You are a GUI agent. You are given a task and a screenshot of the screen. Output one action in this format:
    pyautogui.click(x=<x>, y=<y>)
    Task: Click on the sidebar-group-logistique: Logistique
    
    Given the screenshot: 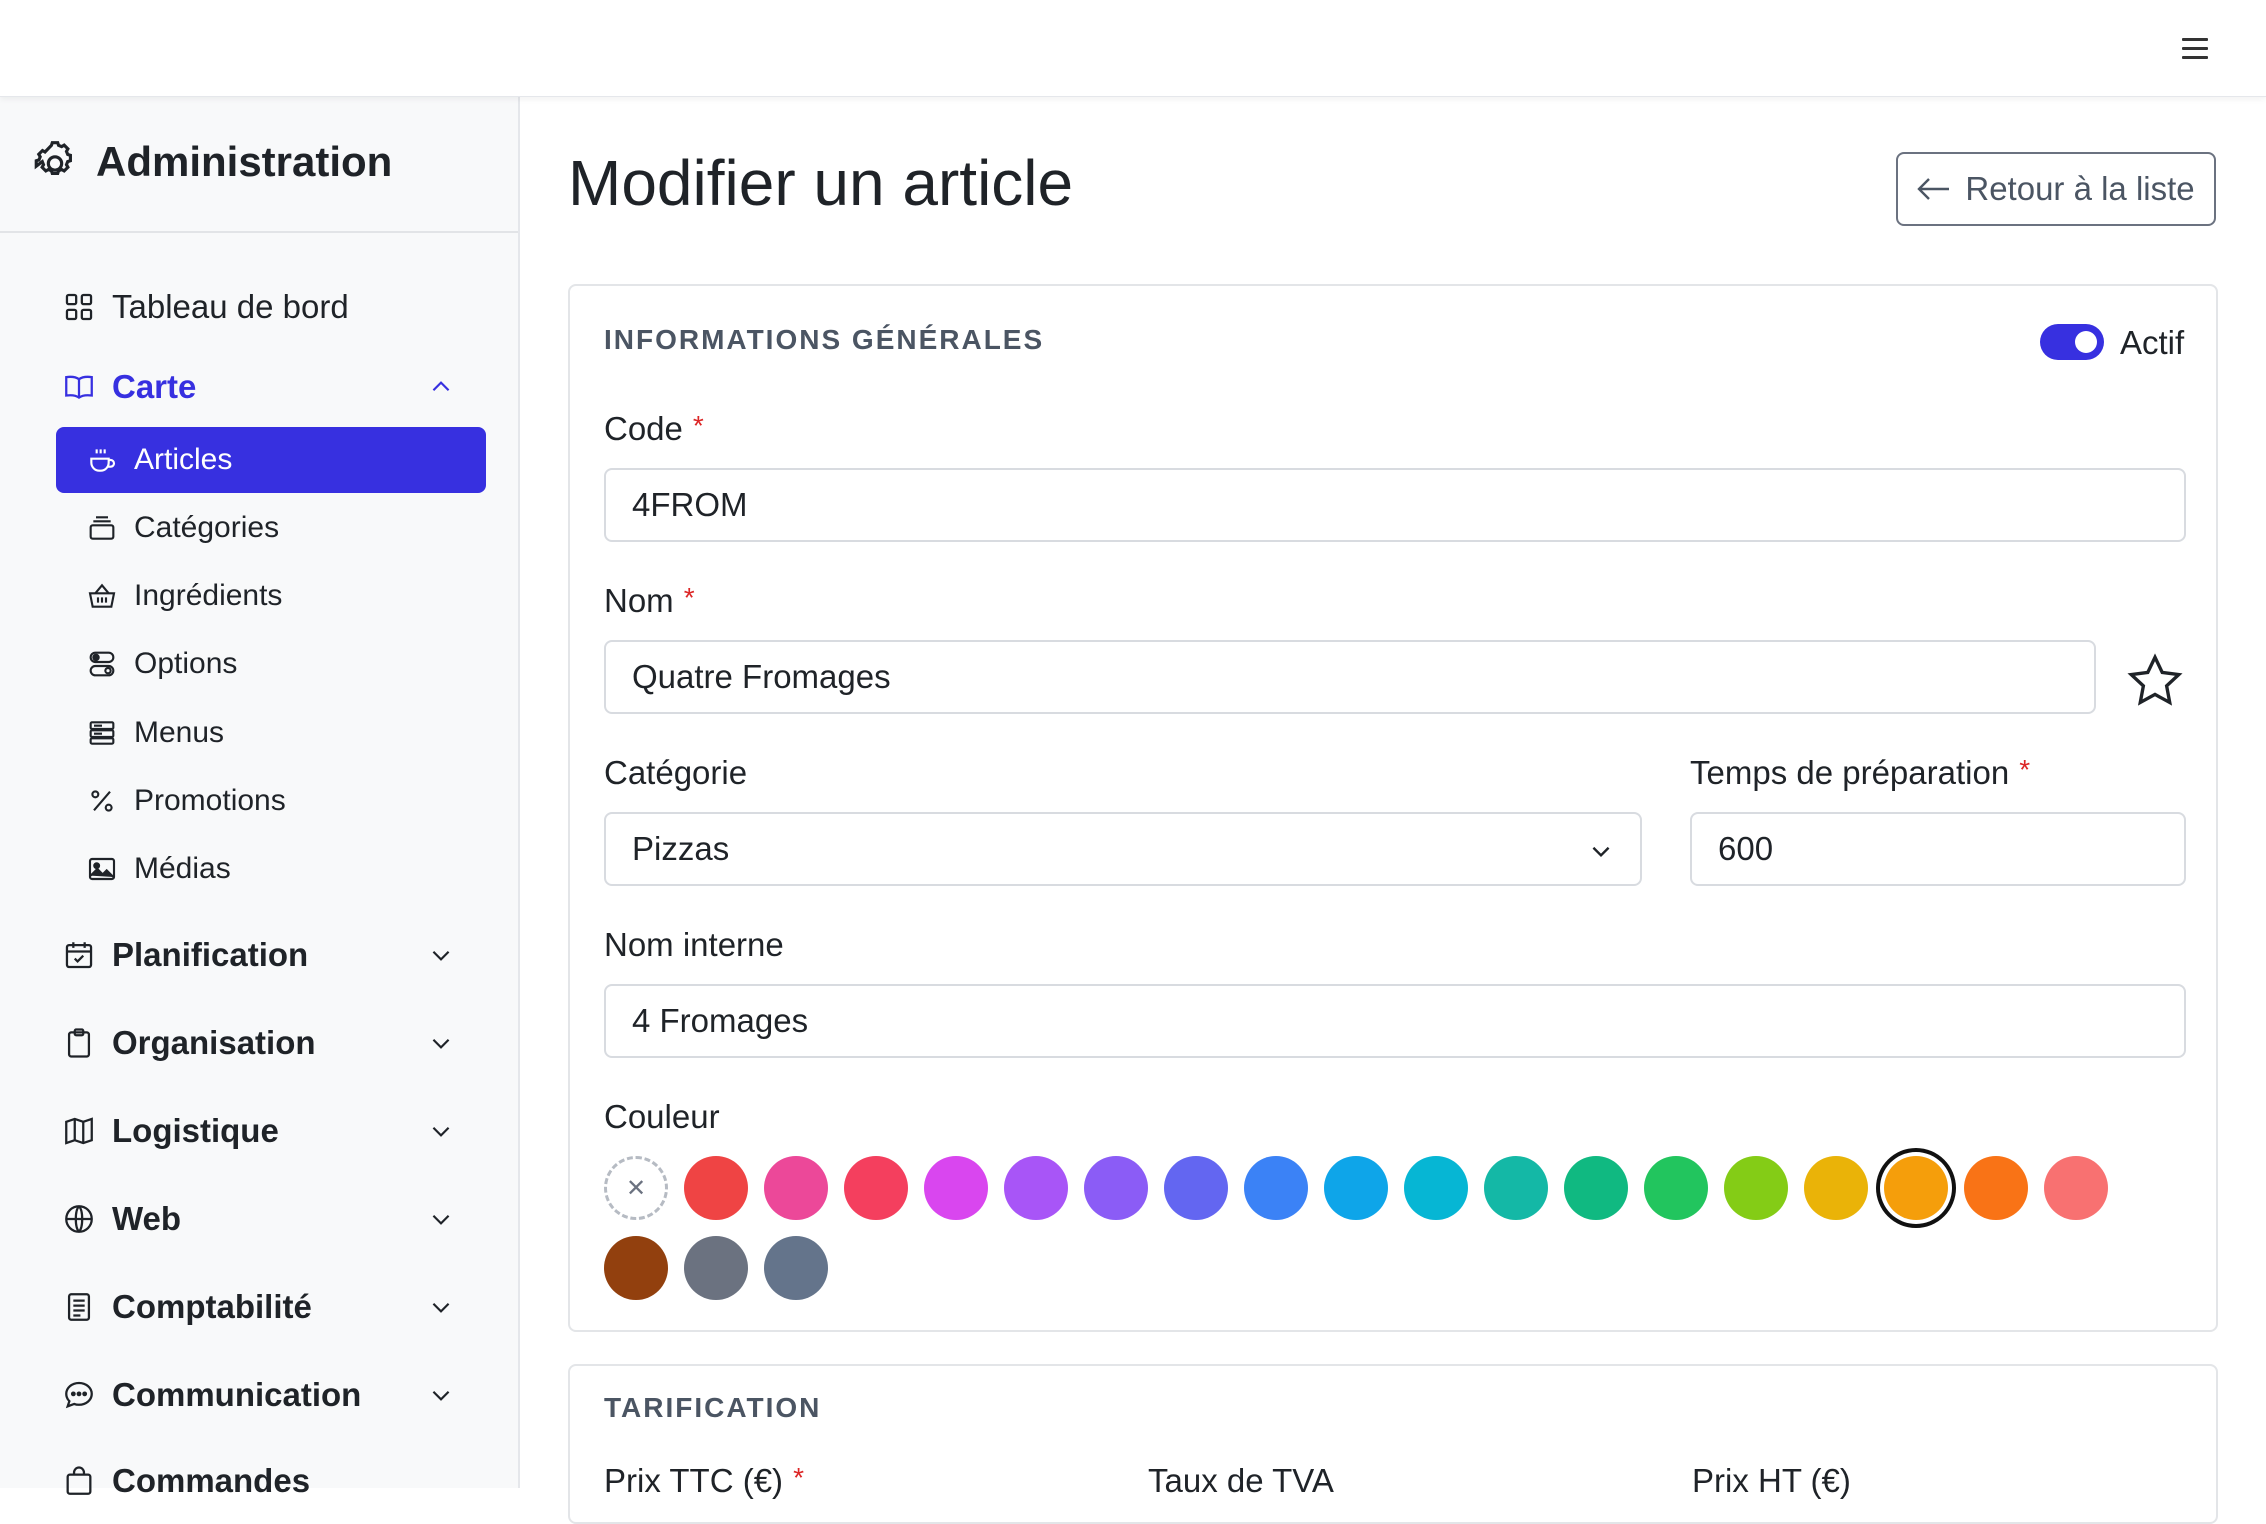 What is the action you would take?
    pyautogui.click(x=267, y=1131)
    